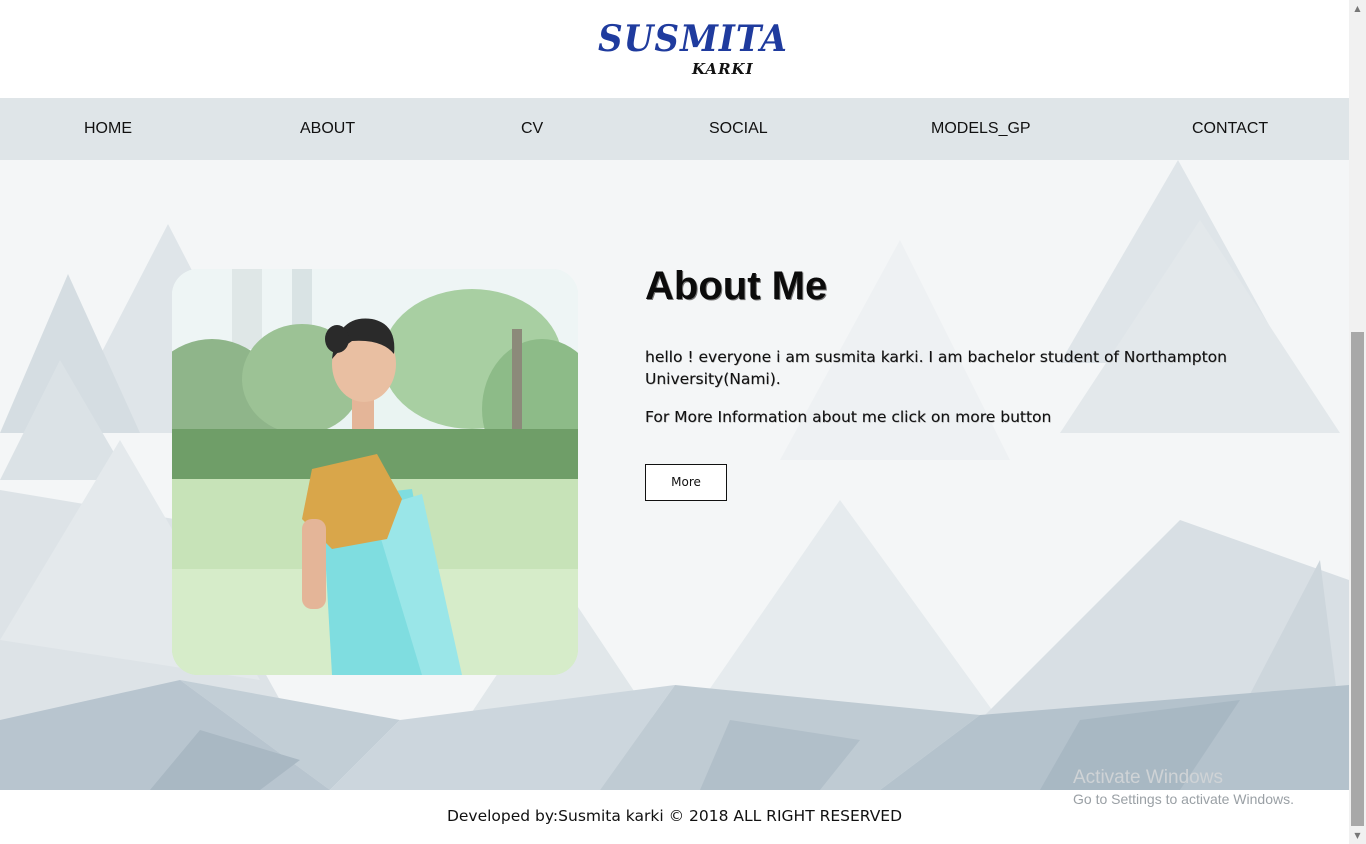 This screenshot has height=844, width=1366. Describe the element at coordinates (693, 39) in the screenshot. I see `logo-title: SUSMITA` at that location.